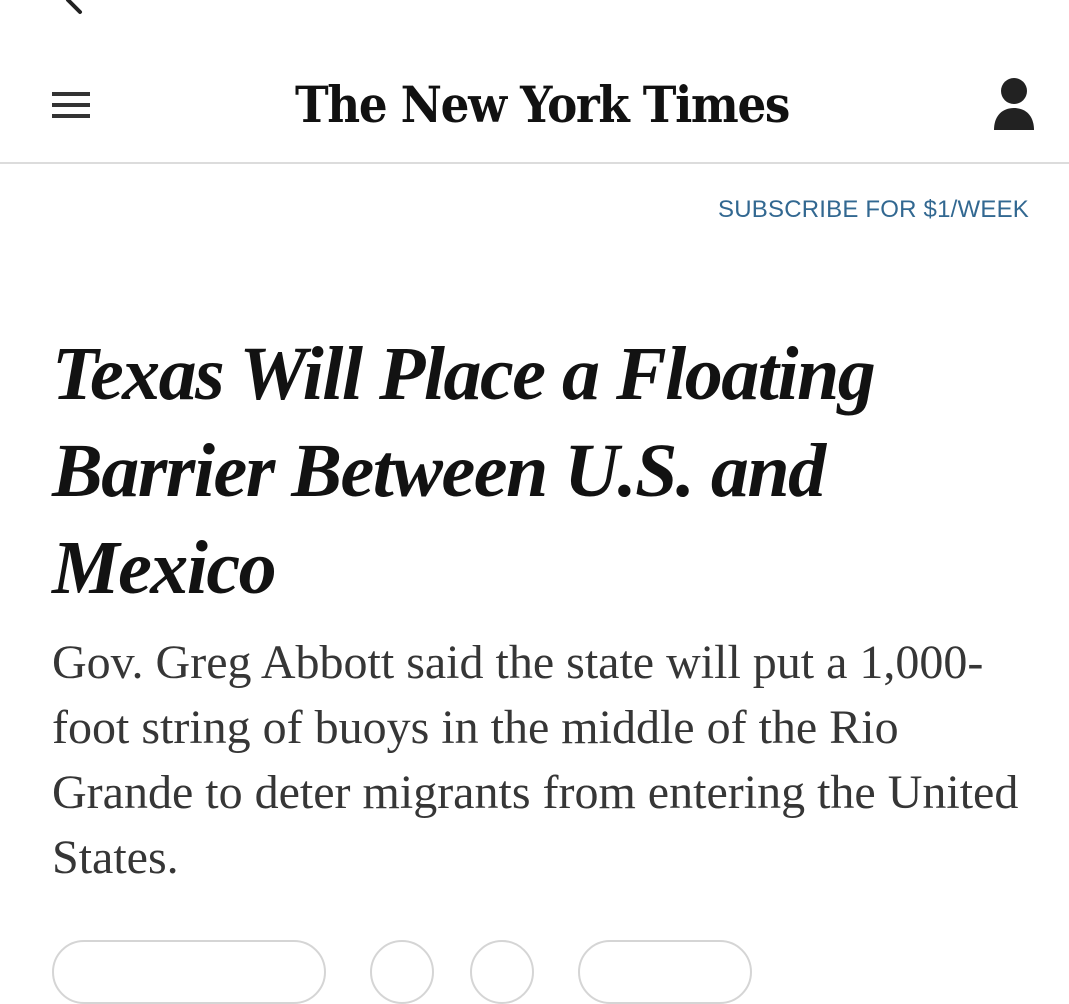  I want to click on share-toolbar, so click(534, 971).